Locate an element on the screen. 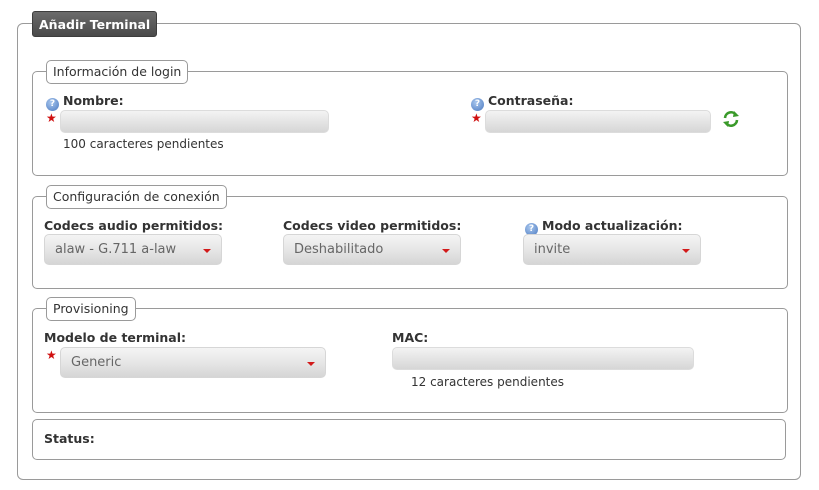  nombre-label: ? Nombre: is located at coordinates (85, 102).